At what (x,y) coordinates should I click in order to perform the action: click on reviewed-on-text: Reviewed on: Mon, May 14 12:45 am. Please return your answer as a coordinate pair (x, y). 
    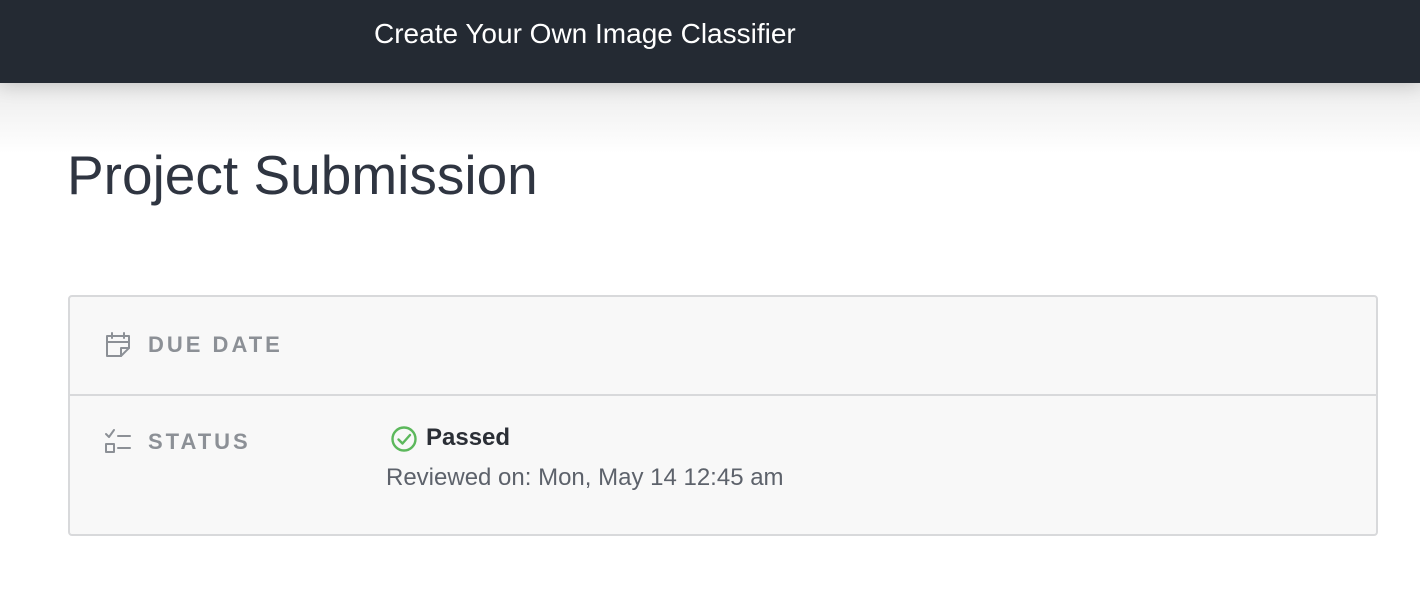
    Looking at the image, I should click on (585, 477).